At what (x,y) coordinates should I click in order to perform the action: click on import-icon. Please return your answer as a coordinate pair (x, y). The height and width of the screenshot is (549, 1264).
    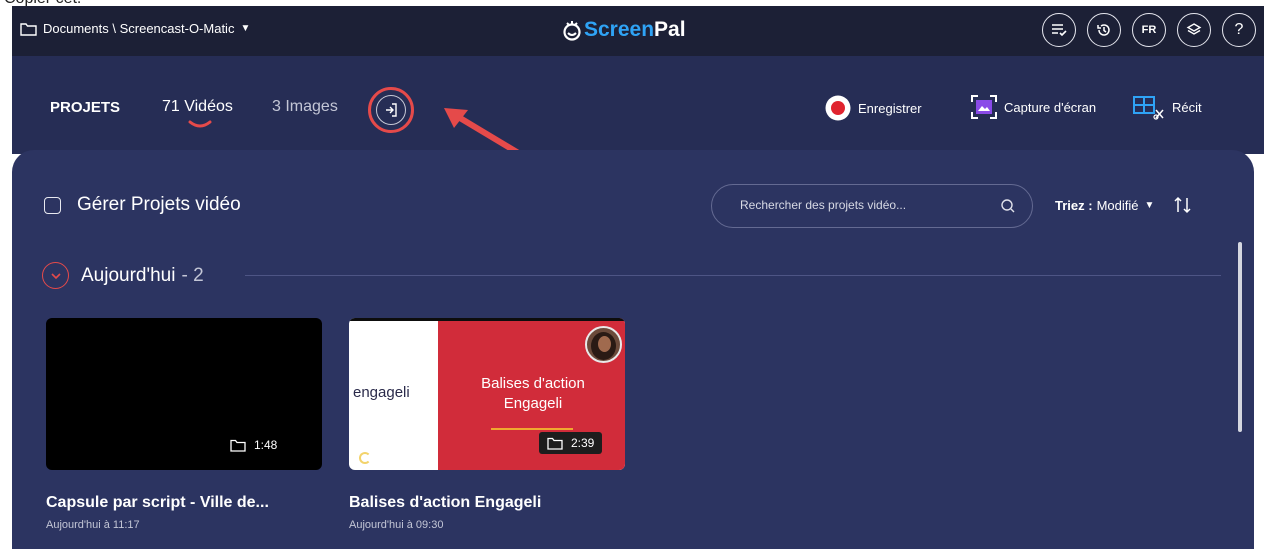
    Looking at the image, I should click on (391, 110).